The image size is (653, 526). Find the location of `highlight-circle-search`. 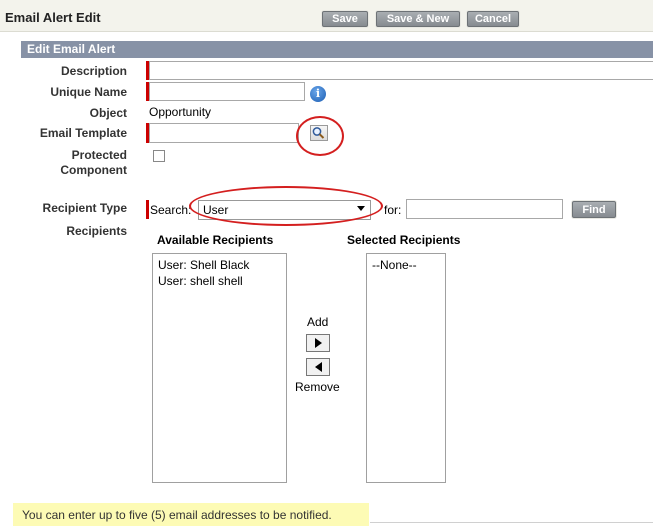

highlight-circle-search is located at coordinates (286, 206).